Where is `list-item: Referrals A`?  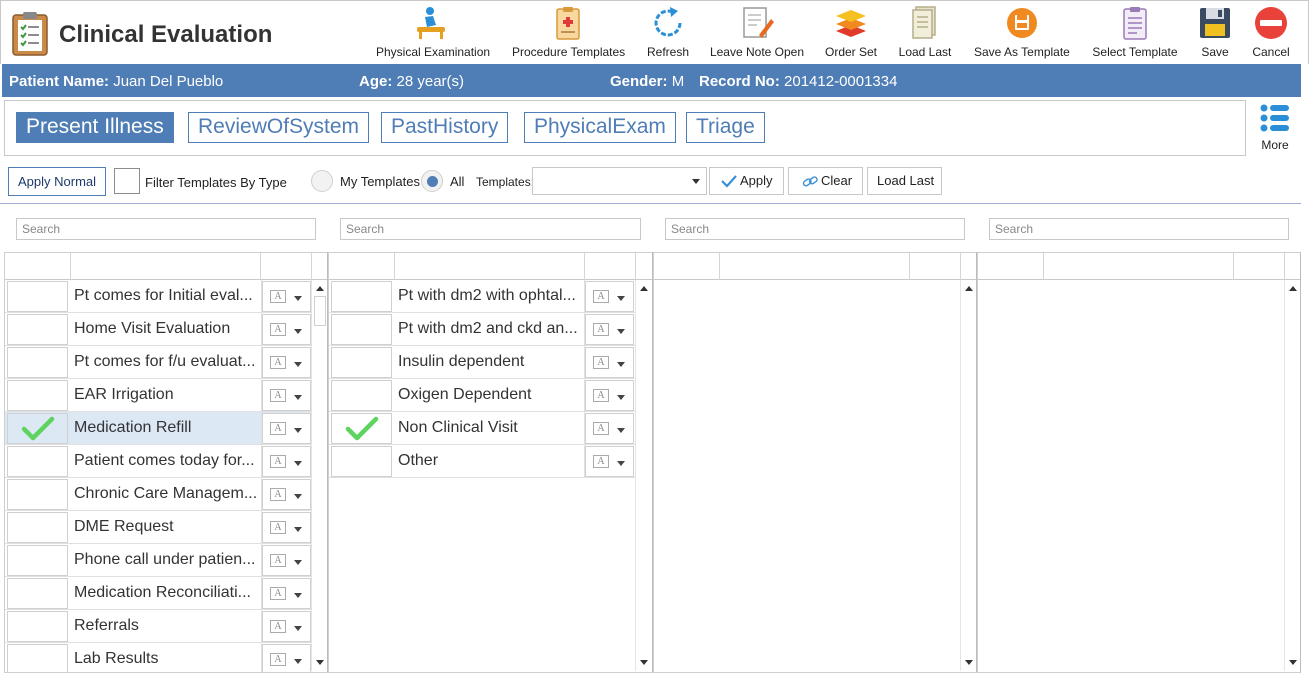
list-item: Referrals A is located at coordinates (158, 626).